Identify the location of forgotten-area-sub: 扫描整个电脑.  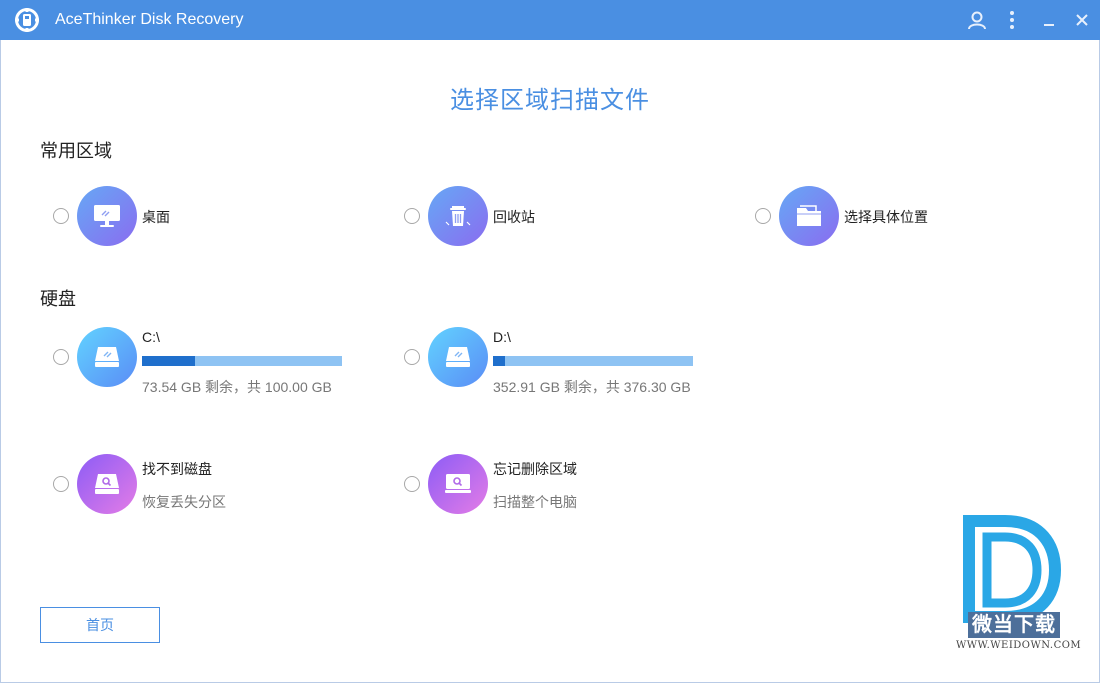
(535, 502).